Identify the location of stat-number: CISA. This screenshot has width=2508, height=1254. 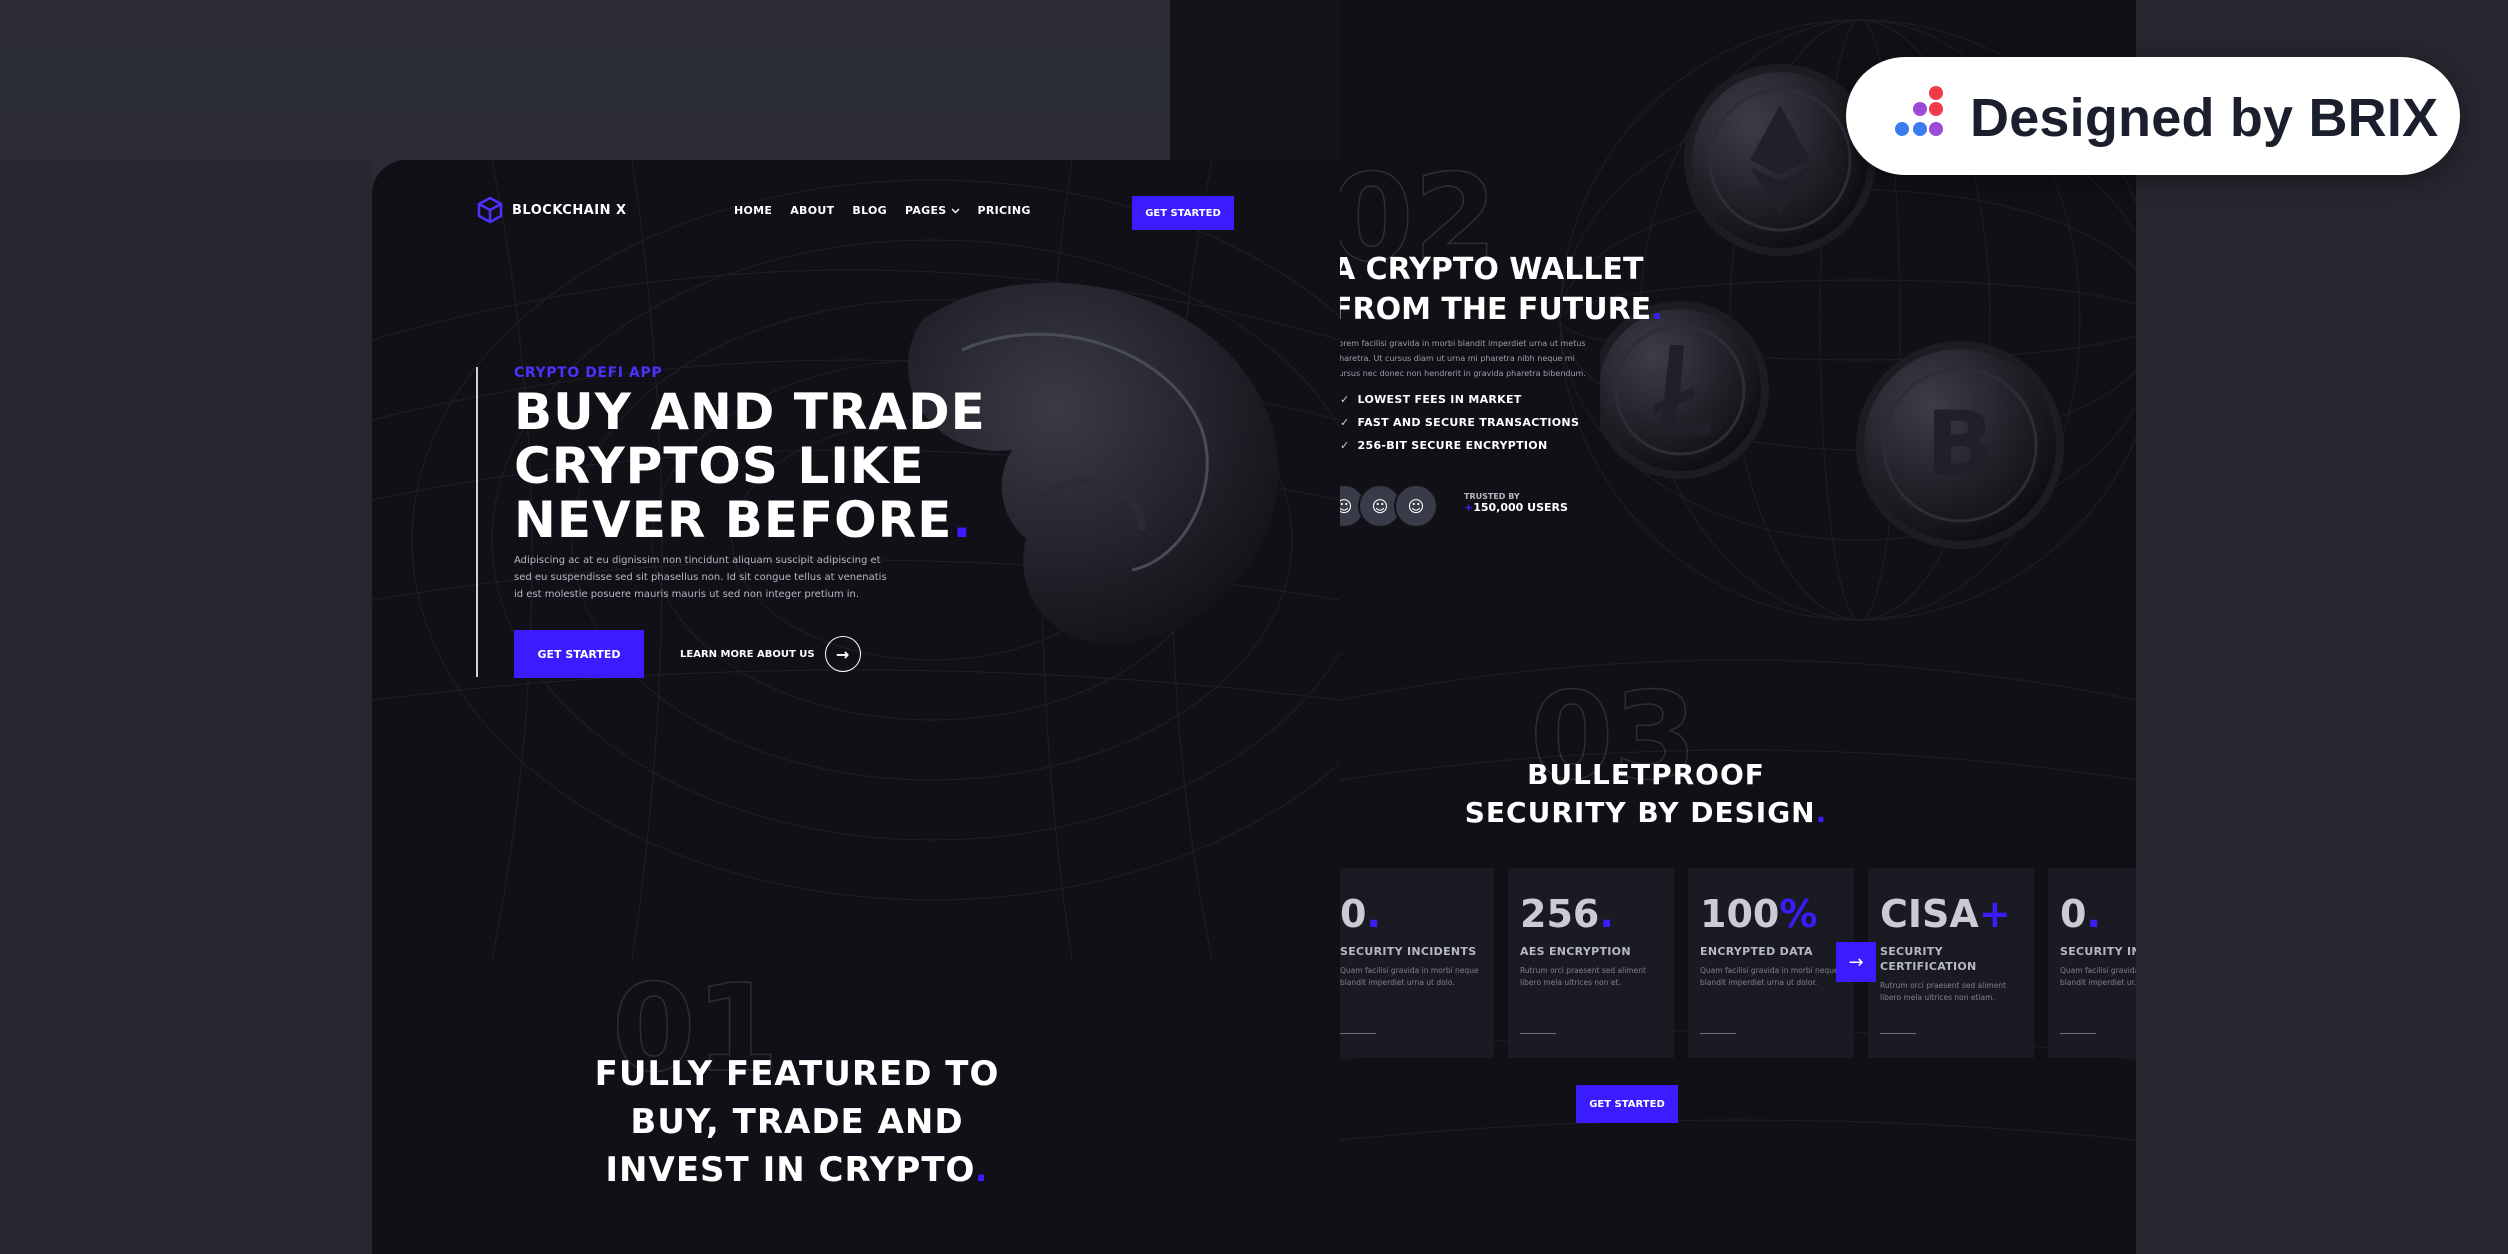
(1929, 914).